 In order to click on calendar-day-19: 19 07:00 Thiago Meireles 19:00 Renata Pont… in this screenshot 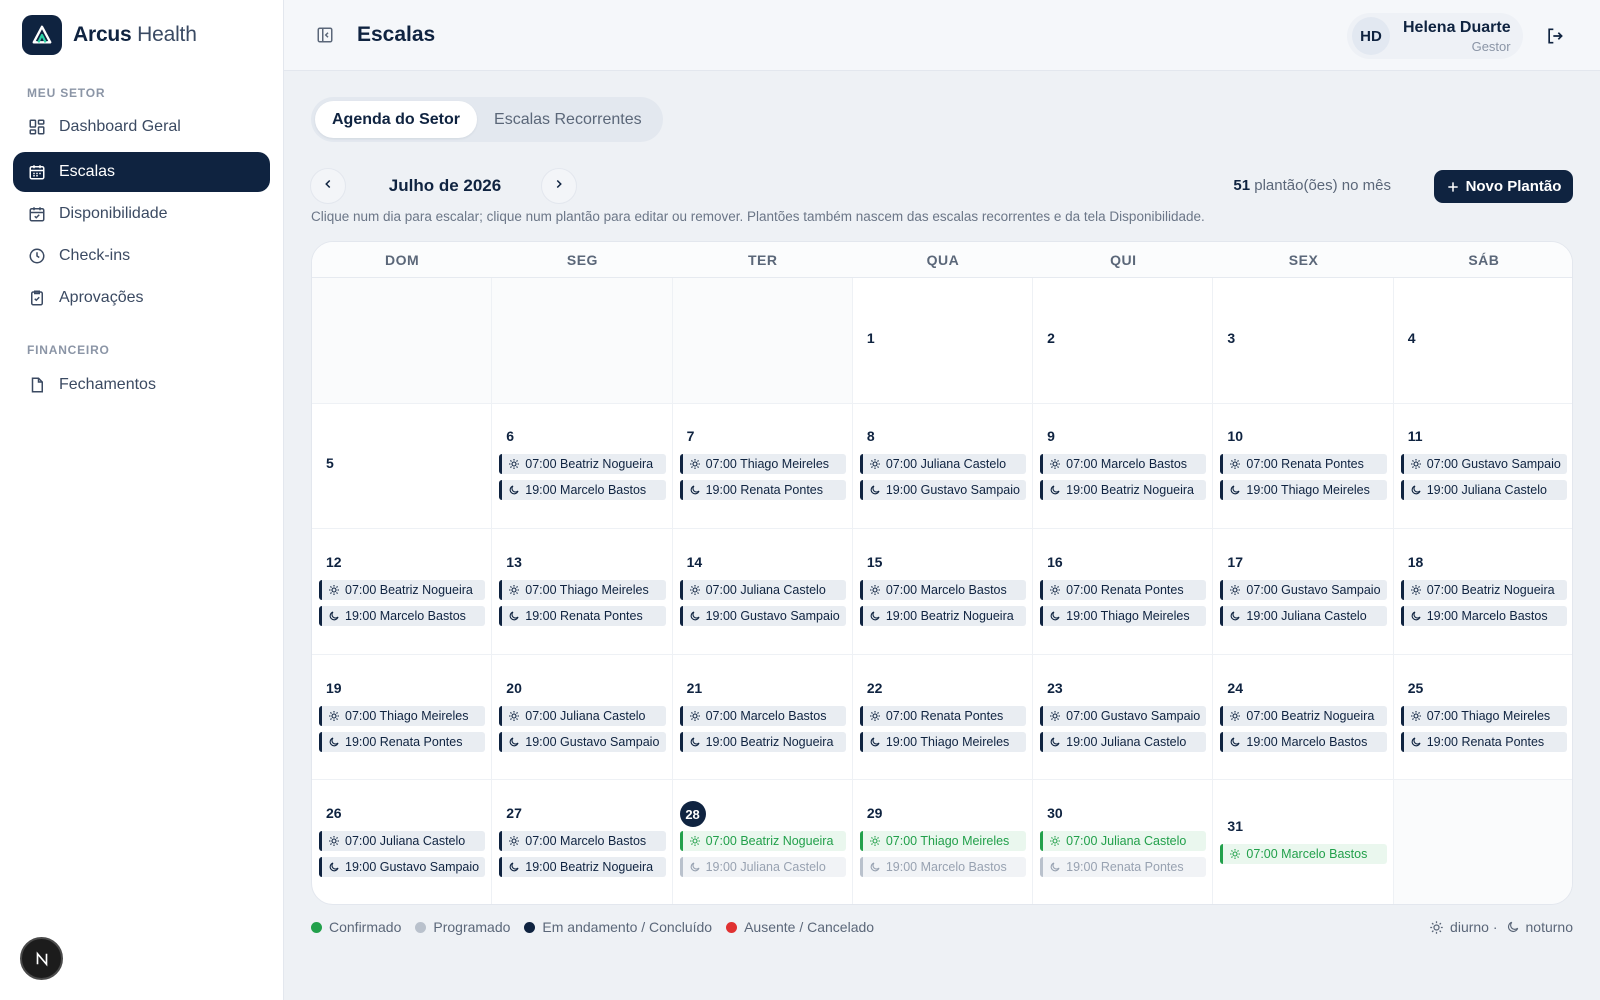, I will do `click(402, 717)`.